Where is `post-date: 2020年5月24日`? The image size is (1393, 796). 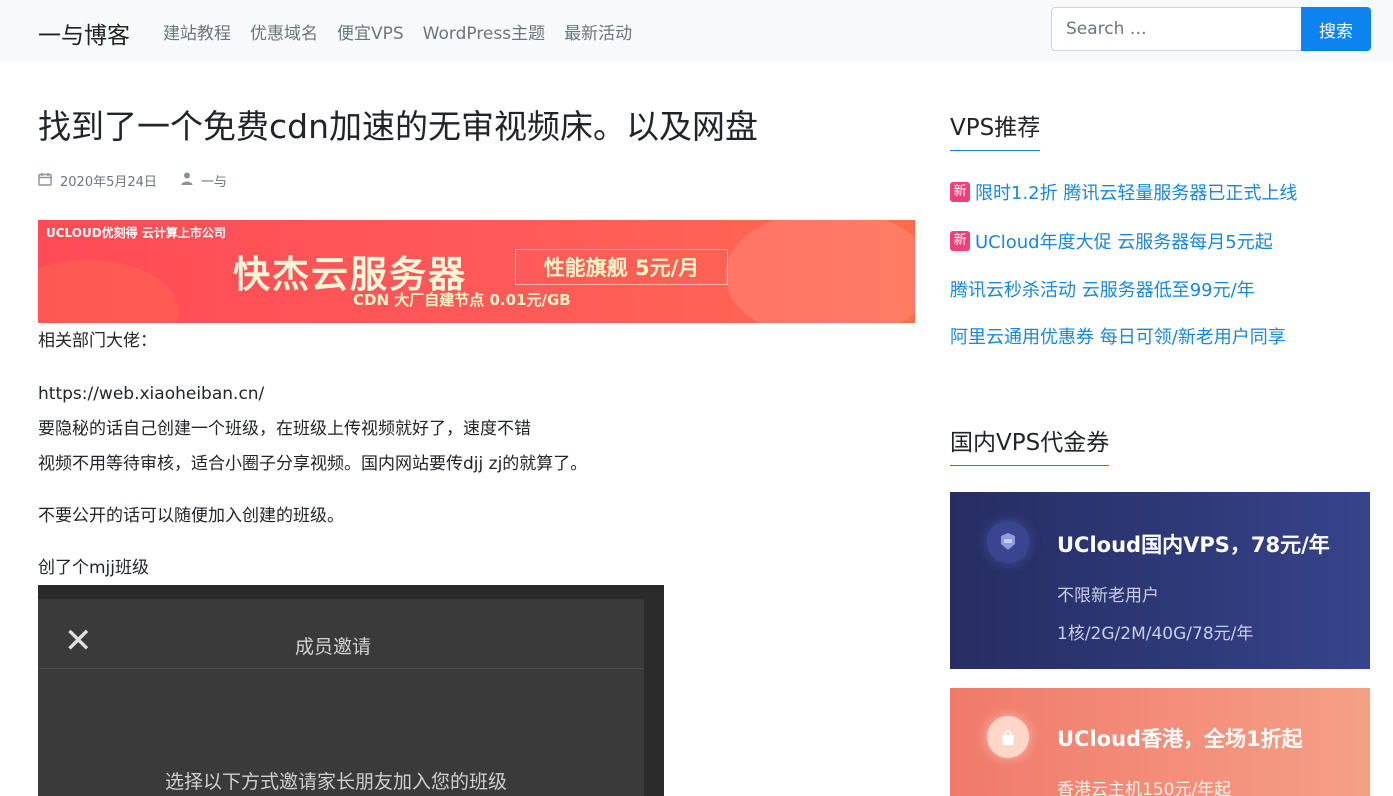 post-date: 2020年5月24日 is located at coordinates (108, 180).